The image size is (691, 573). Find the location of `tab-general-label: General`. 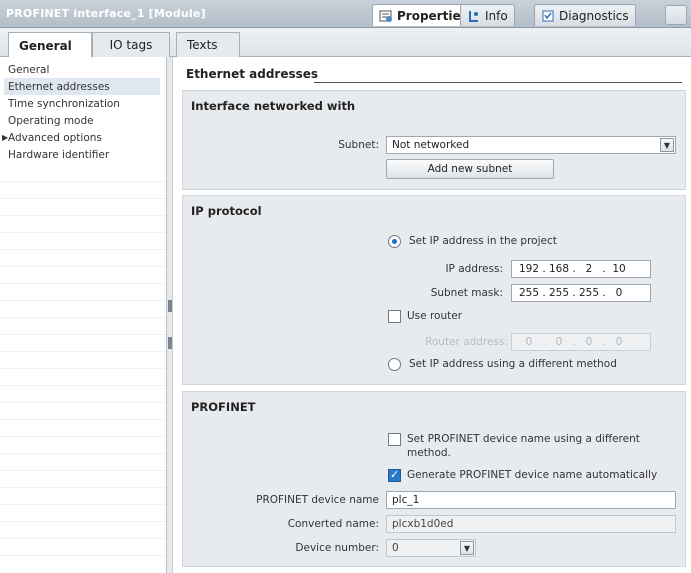

tab-general-label: General is located at coordinates (45, 45).